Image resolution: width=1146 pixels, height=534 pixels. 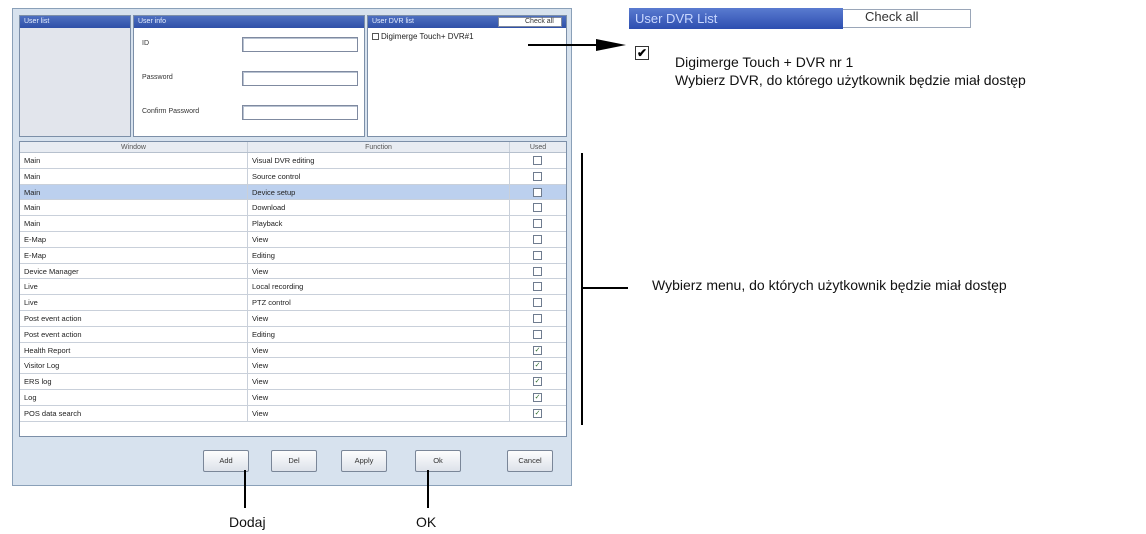 I want to click on cancel-button: Cancel, so click(x=530, y=461).